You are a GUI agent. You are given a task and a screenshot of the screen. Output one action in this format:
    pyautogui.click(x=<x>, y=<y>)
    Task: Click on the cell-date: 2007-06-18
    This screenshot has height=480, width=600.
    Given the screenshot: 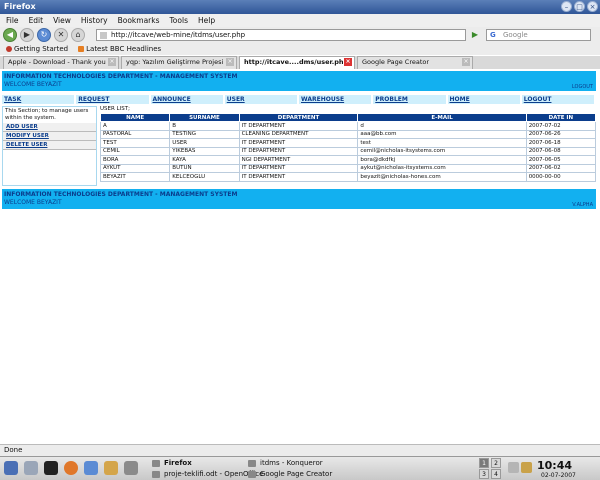 What is the action you would take?
    pyautogui.click(x=561, y=143)
    